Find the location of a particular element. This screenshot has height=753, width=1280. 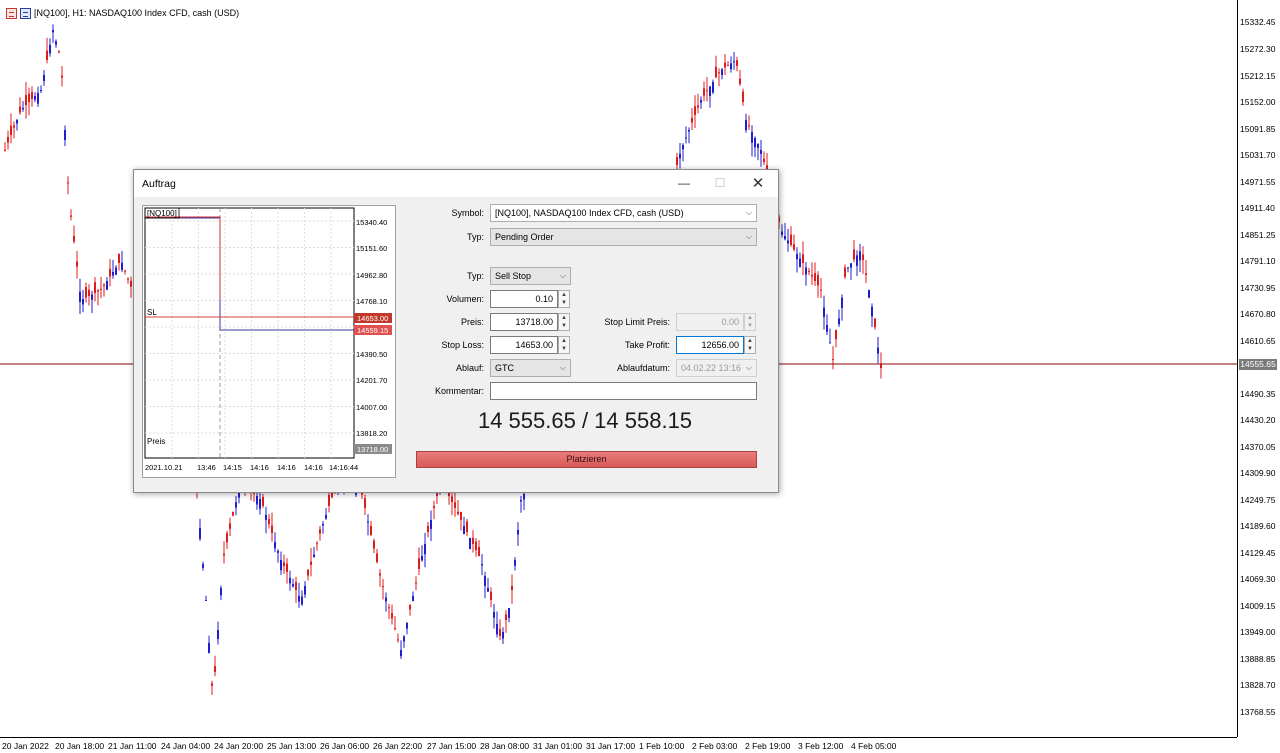

price-axis-label: 15332.45 is located at coordinates (1258, 22).